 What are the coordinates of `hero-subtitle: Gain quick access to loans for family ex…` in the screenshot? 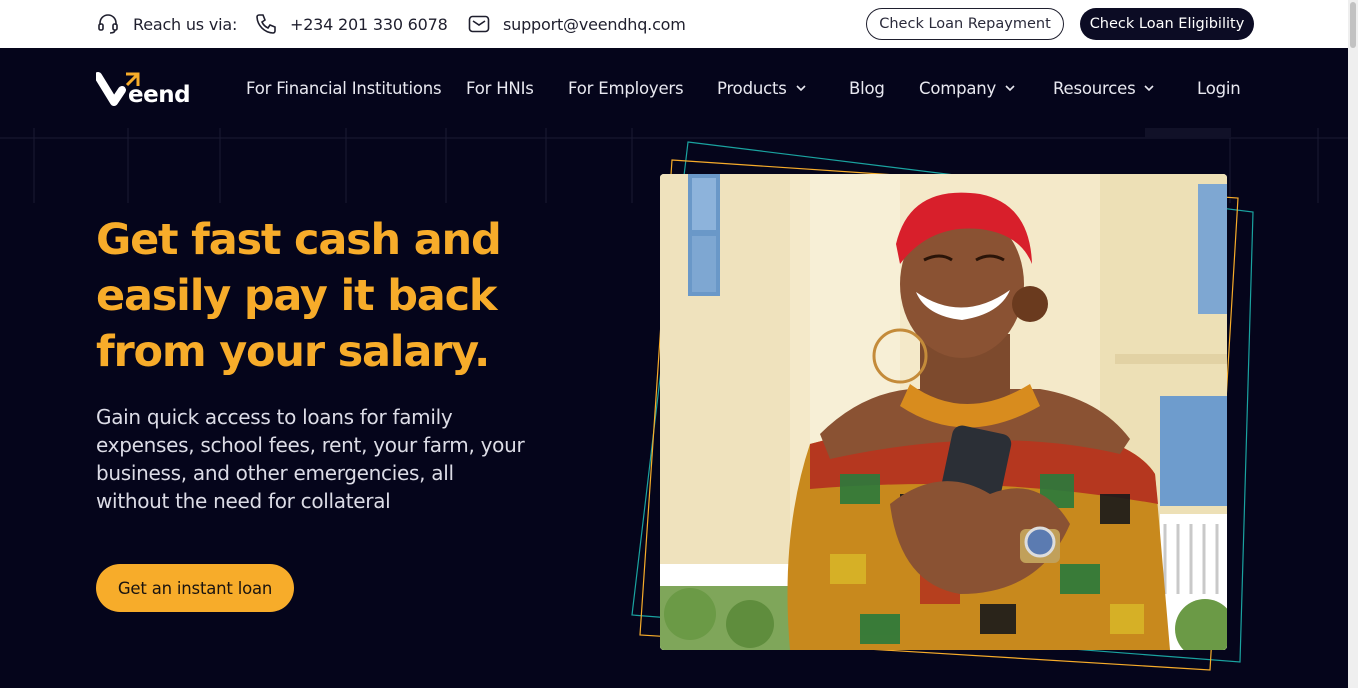 It's located at (326, 459).